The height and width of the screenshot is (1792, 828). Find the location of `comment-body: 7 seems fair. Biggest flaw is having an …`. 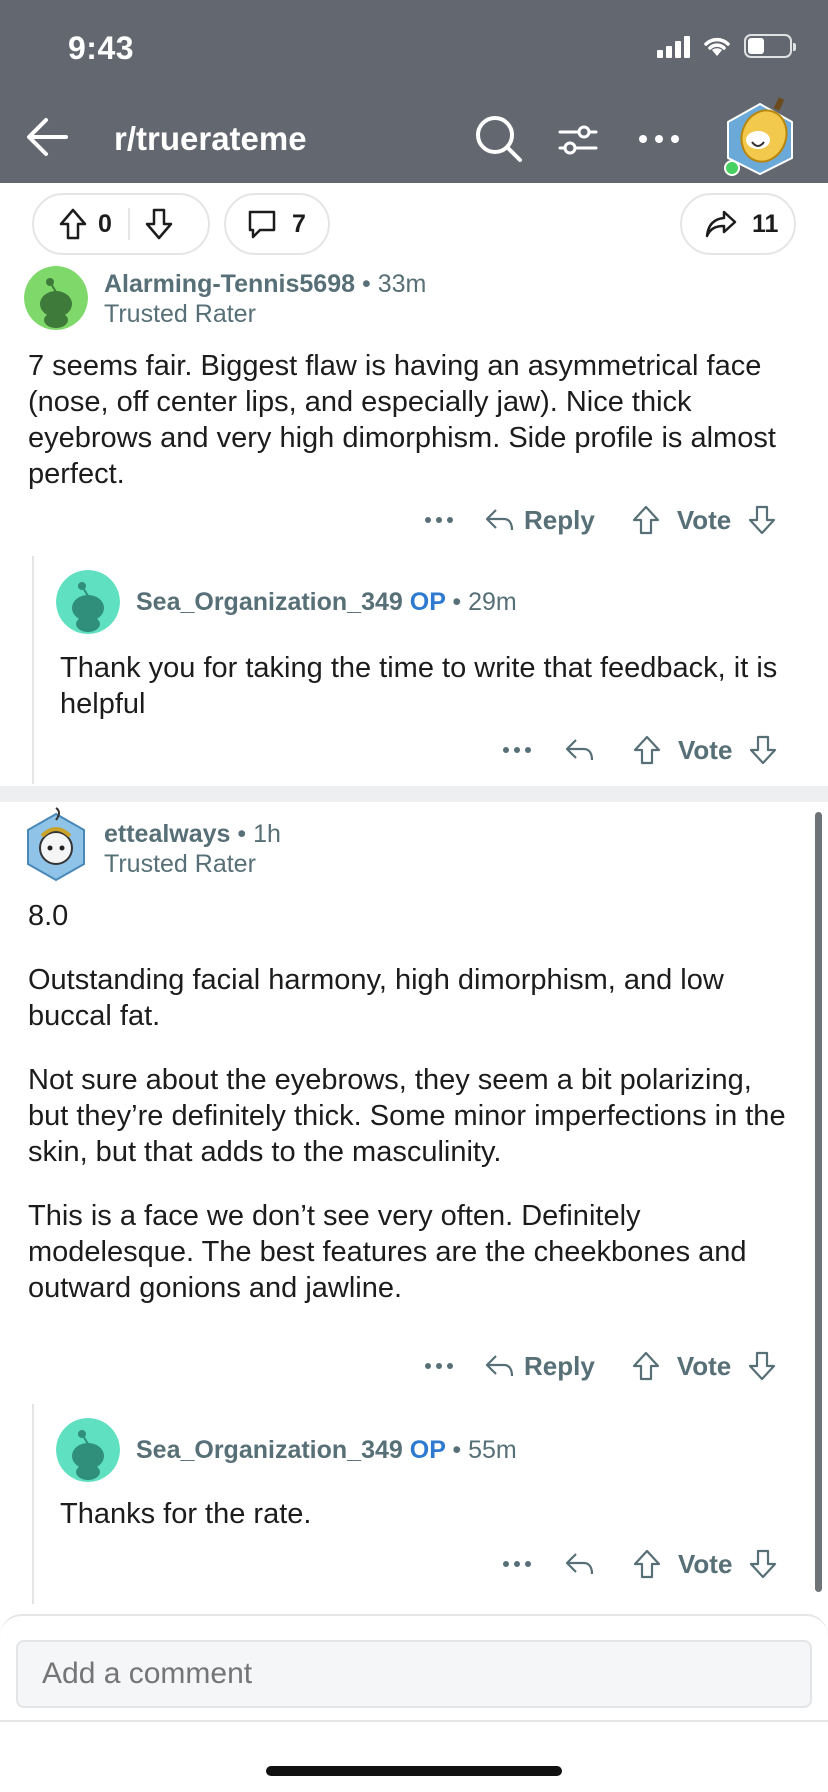

comment-body: 7 seems fair. Biggest flaw is having an … is located at coordinates (408, 434).